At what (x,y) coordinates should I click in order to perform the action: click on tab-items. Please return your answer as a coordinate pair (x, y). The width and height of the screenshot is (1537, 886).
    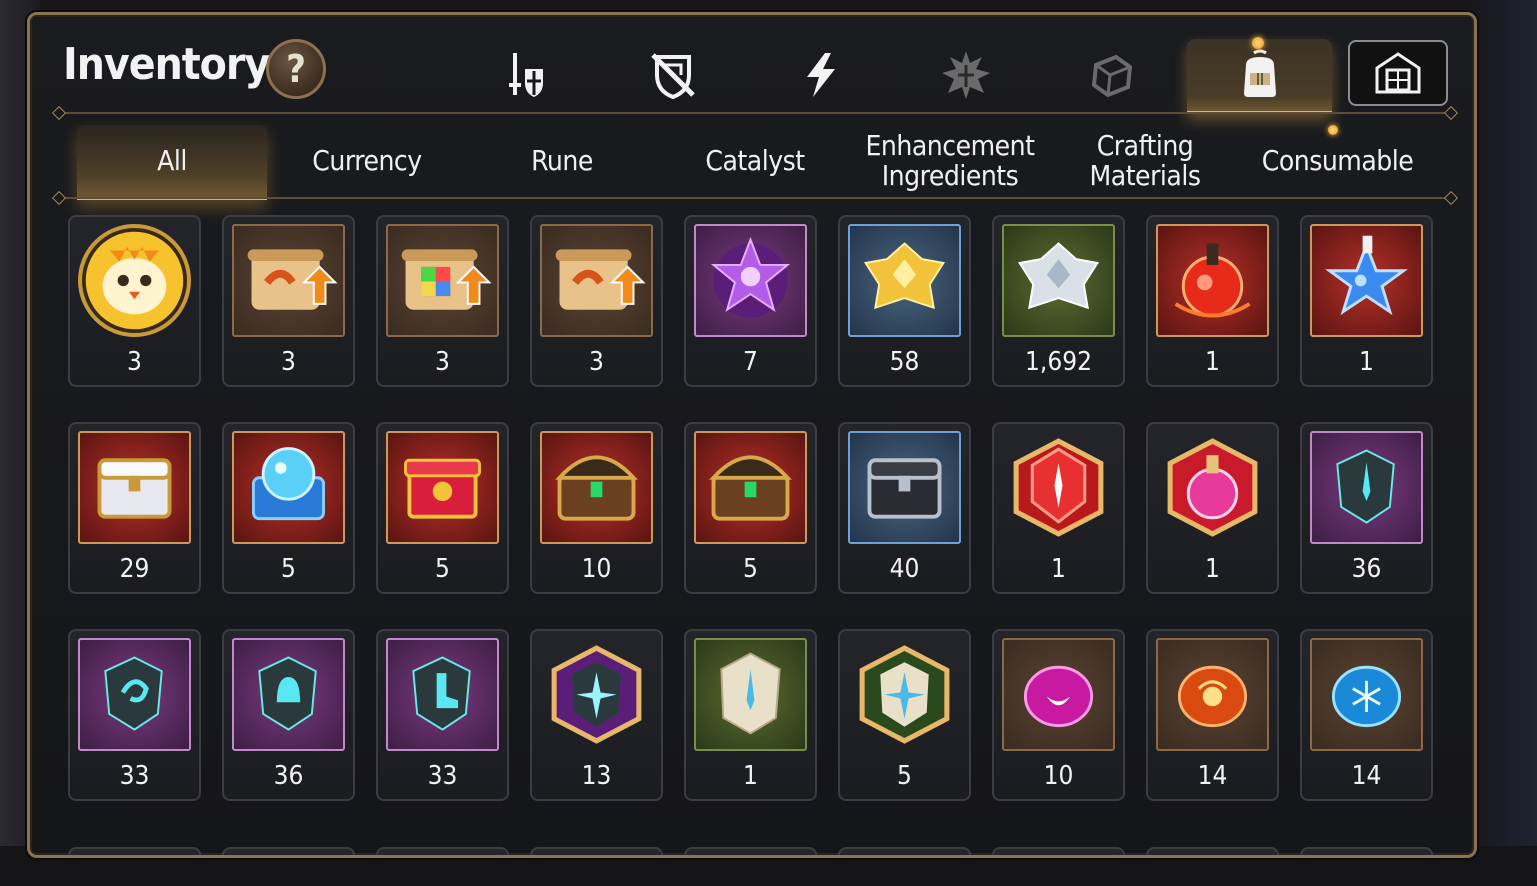
    Looking at the image, I should click on (1259, 76).